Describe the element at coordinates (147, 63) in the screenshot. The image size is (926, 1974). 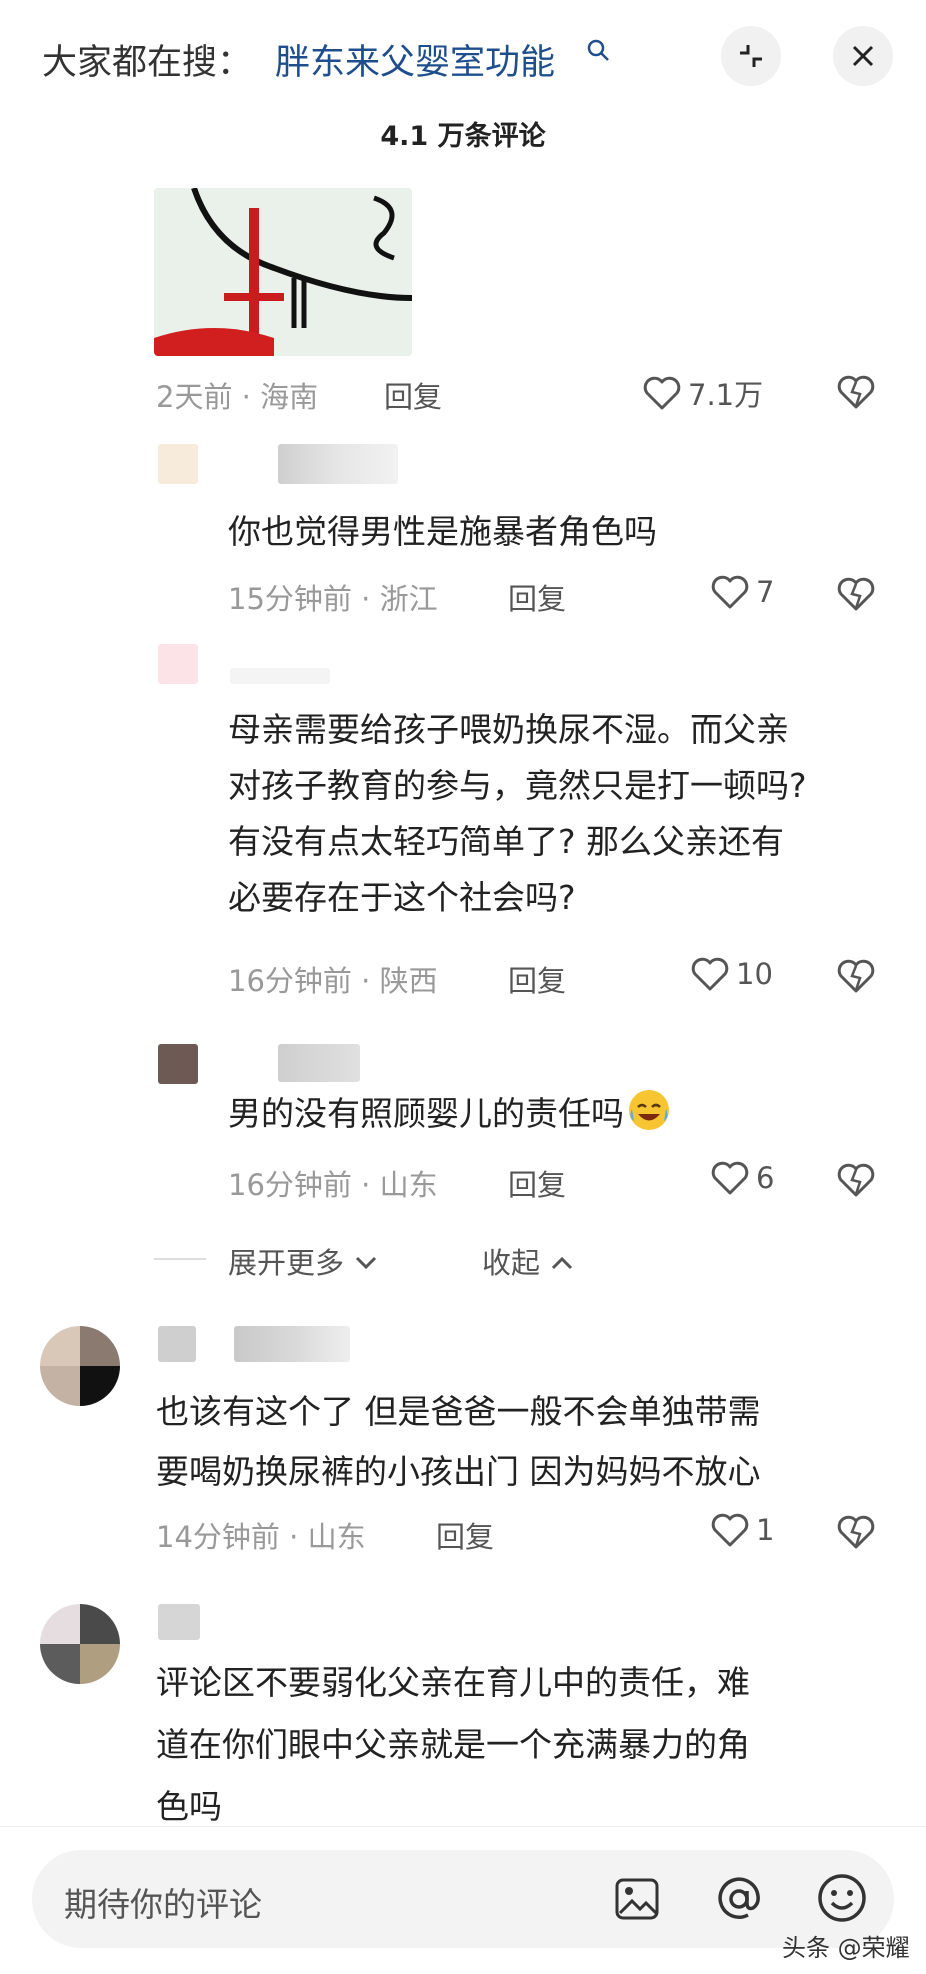
I see `trending-label: 大家都在搜：` at that location.